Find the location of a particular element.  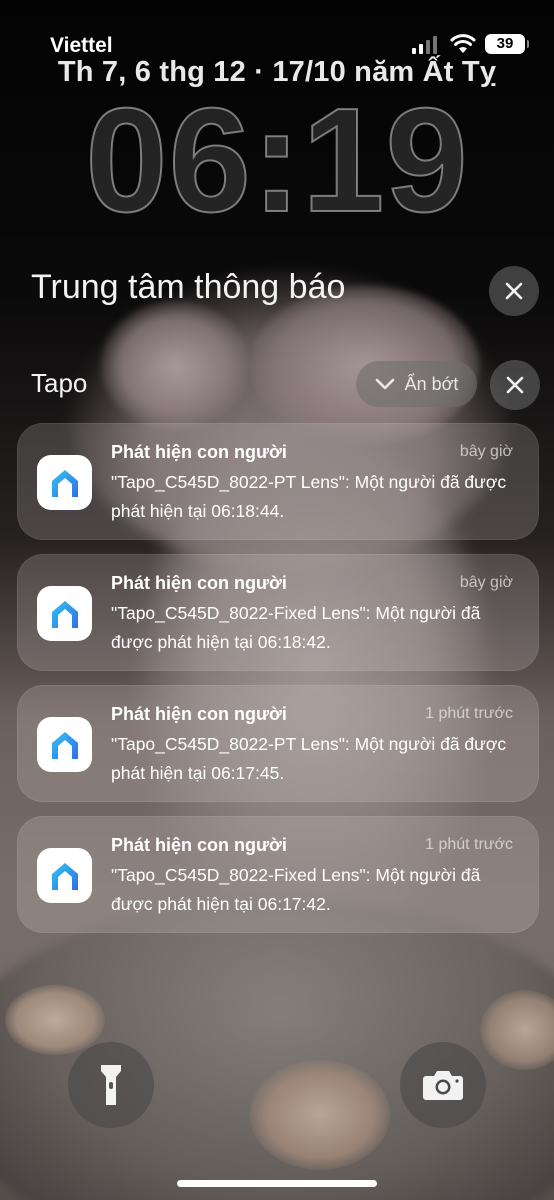

wifi-icon is located at coordinates (463, 43).